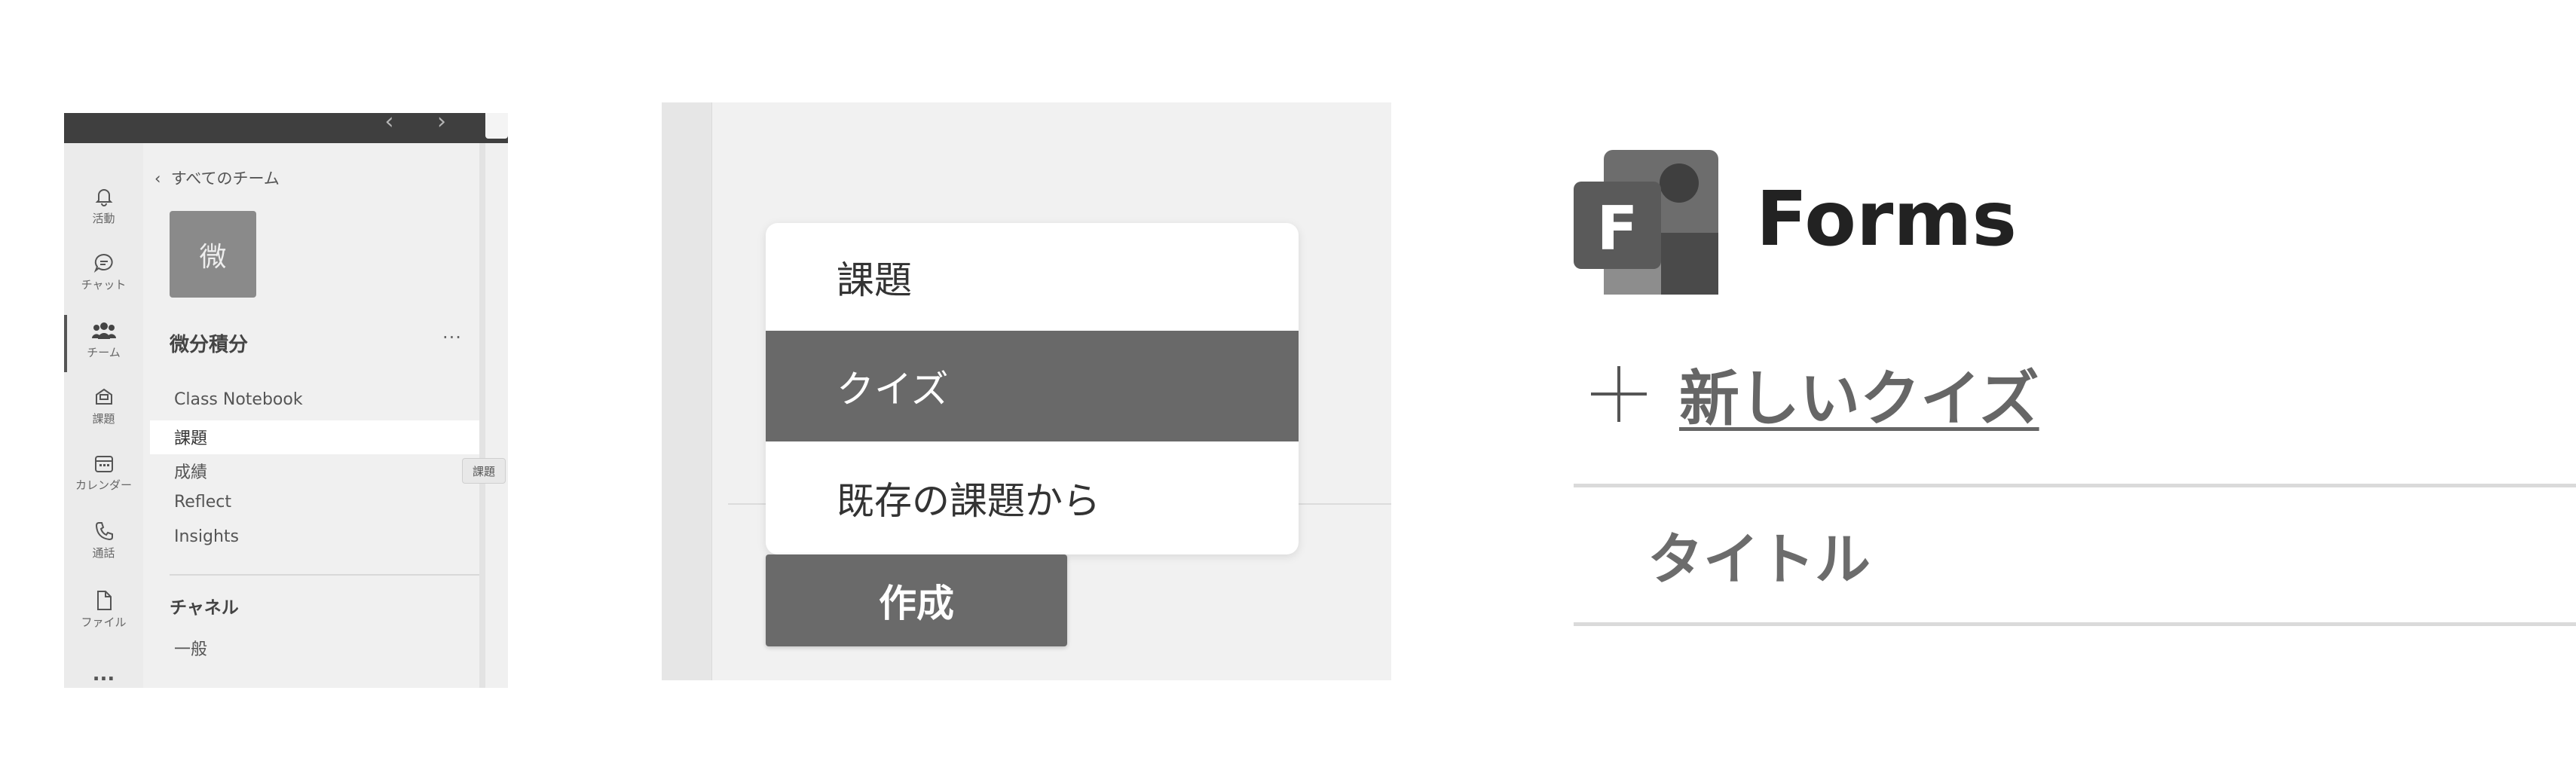 This screenshot has width=2576, height=782. Describe the element at coordinates (104, 531) in the screenshot. I see `phone-icon` at that location.